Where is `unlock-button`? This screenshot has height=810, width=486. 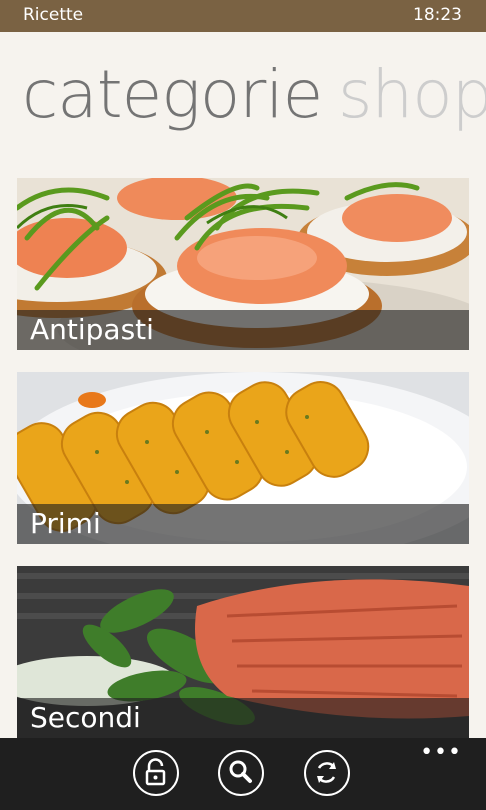 unlock-button is located at coordinates (156, 773).